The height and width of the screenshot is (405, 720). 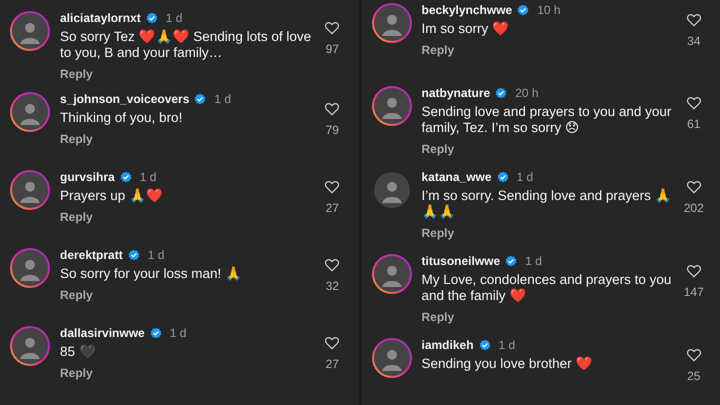 I want to click on comment-text: 85 🖤, so click(x=78, y=352).